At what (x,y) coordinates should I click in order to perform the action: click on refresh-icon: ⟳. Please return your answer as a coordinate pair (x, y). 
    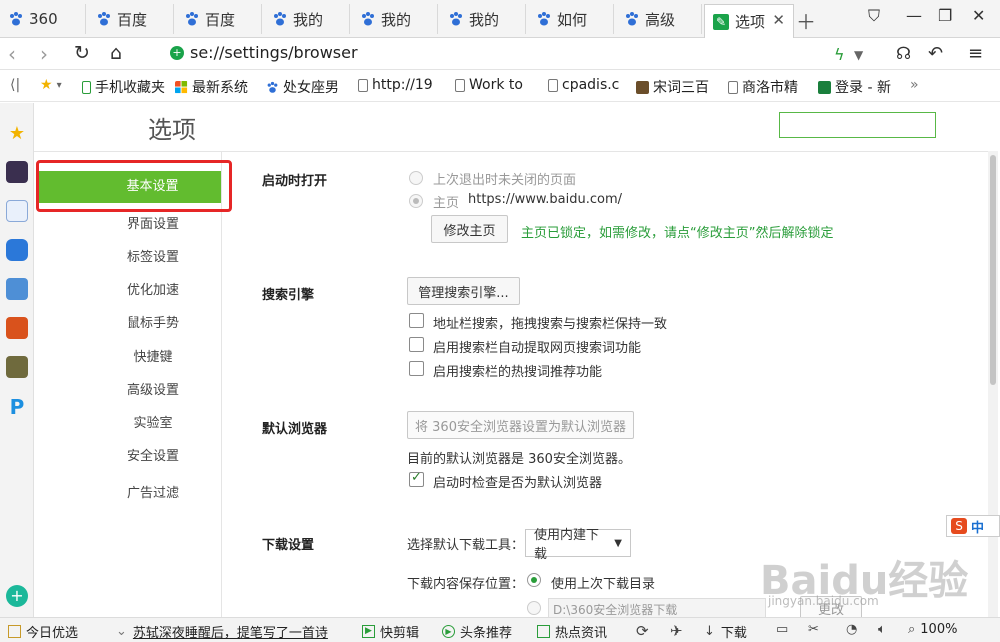
    Looking at the image, I should click on (642, 631).